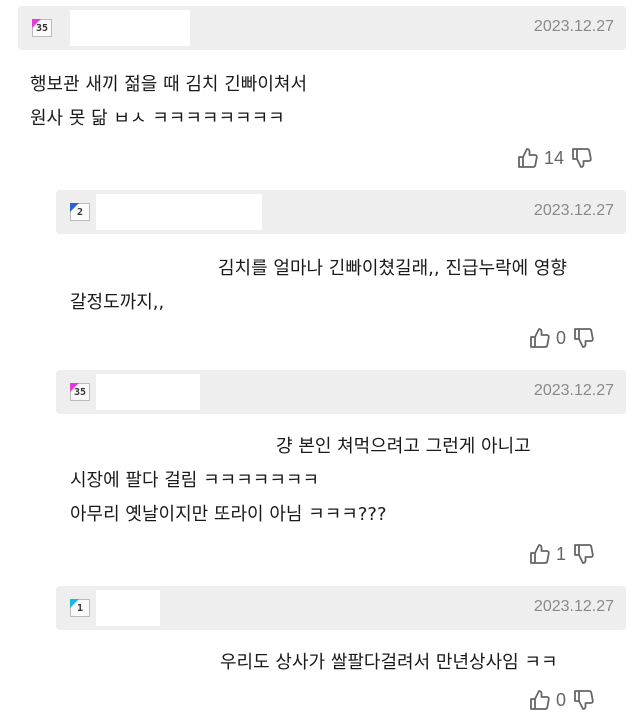  Describe the element at coordinates (169, 84) in the screenshot. I see `comment-text-line: 행보관 새끼 젊을 때 김치 긴빠이쳐서` at that location.